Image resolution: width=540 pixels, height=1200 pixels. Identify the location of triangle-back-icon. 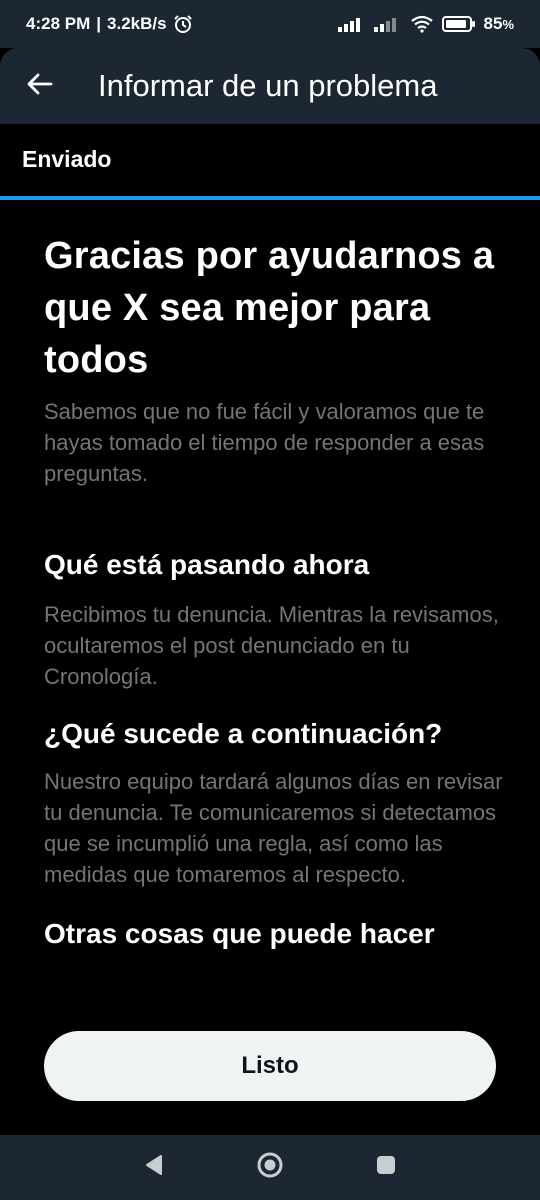
(154, 1167).